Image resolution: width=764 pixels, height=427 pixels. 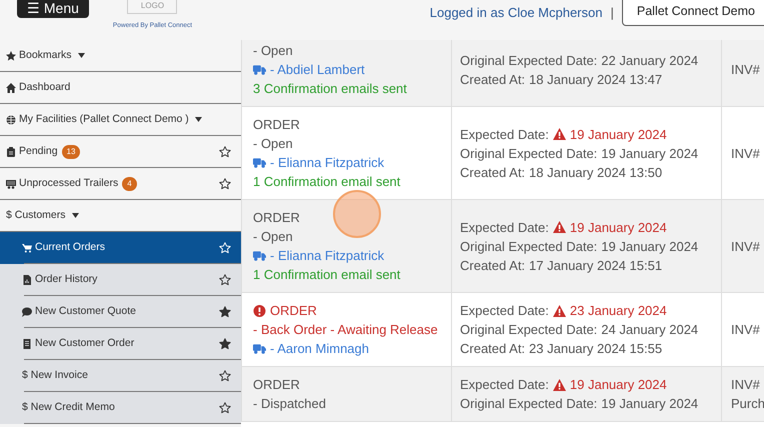 I want to click on cursor-highlight, so click(x=357, y=214).